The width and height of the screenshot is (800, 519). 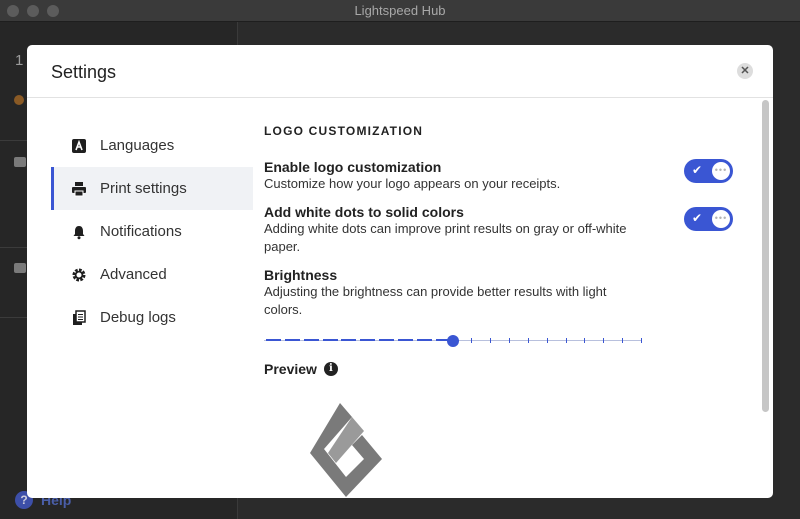 I want to click on nav-item-label: Print settings, so click(x=143, y=188).